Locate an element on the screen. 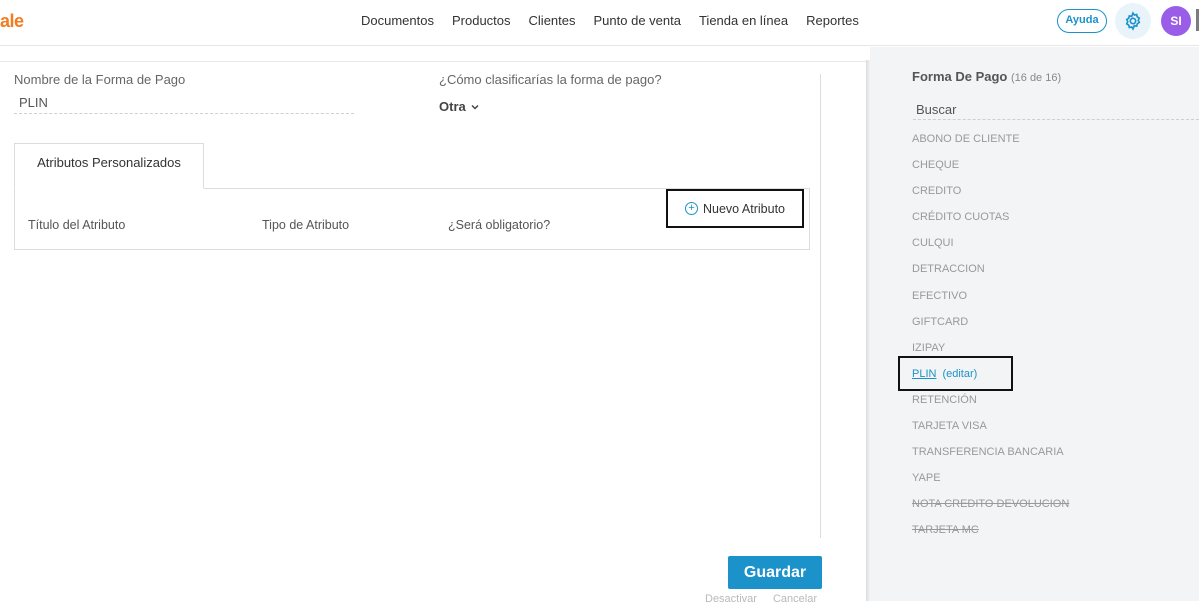 This screenshot has height=605, width=1199. list-item: TARJETA VISA is located at coordinates (990, 431).